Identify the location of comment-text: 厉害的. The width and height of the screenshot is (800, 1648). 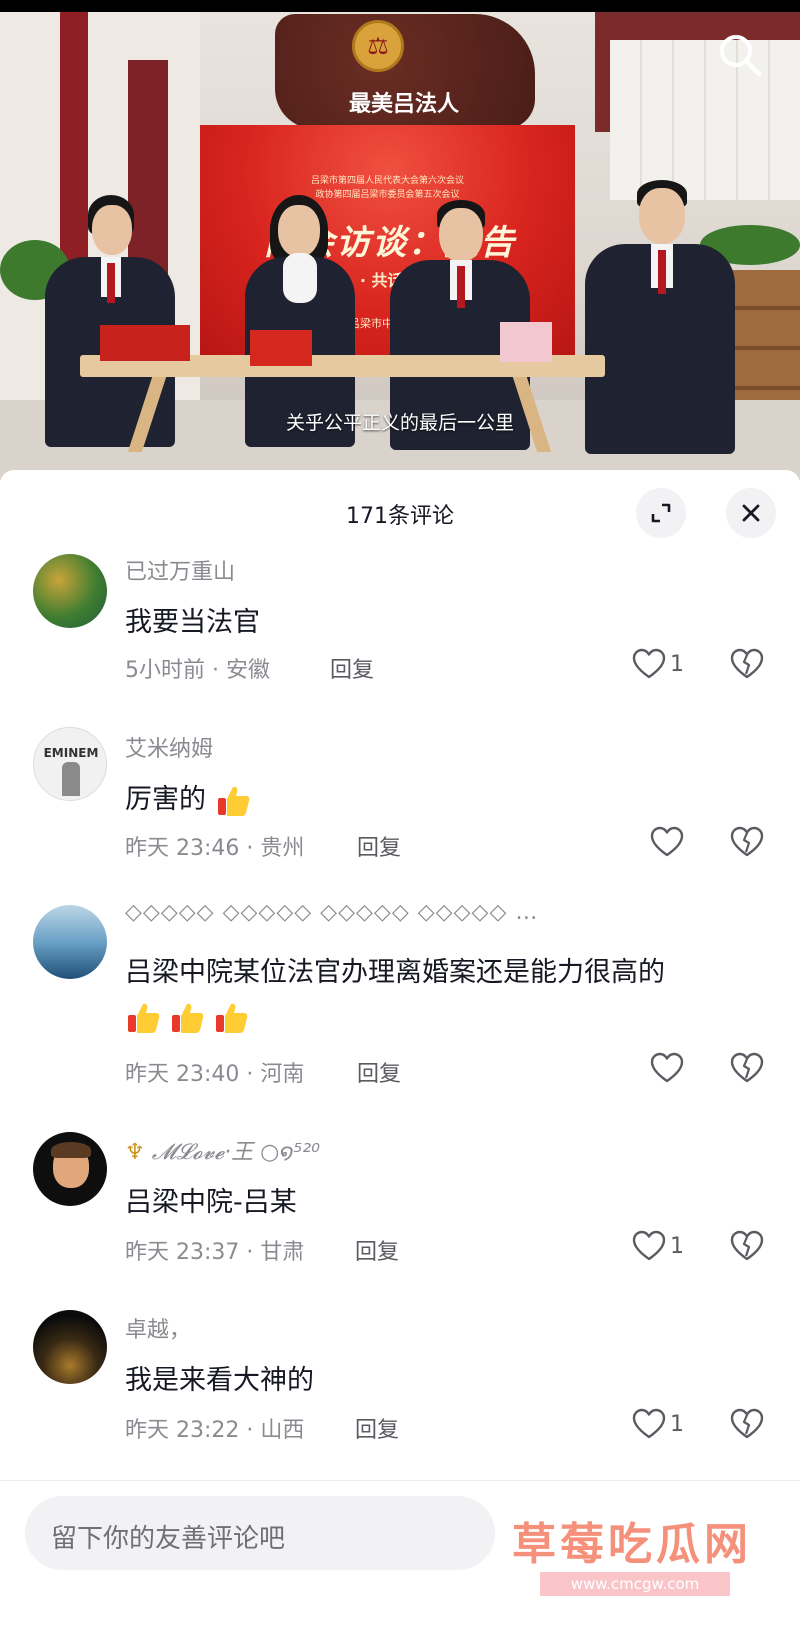
(192, 798).